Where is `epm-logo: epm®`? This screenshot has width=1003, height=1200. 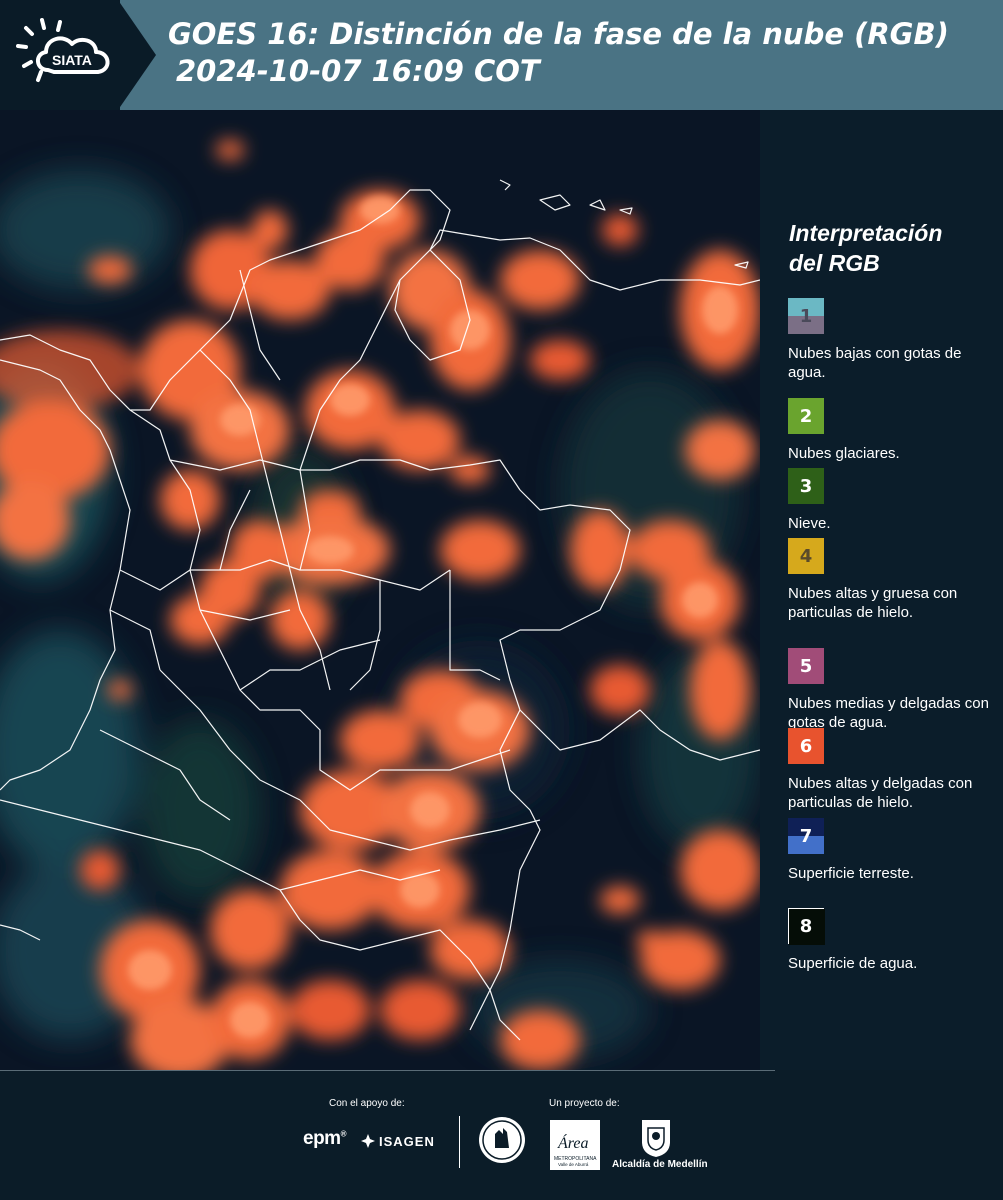 epm-logo: epm® is located at coordinates (325, 1138).